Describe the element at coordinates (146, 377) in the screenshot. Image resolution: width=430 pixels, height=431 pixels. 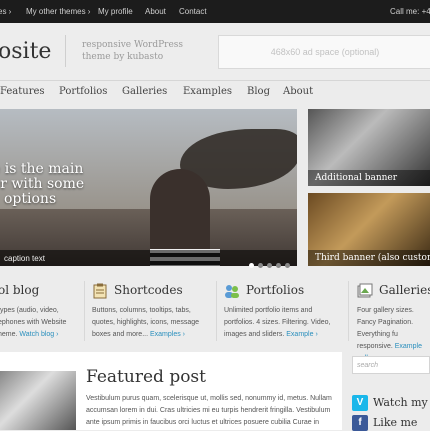
I see `featured-post-title: Featured post` at that location.